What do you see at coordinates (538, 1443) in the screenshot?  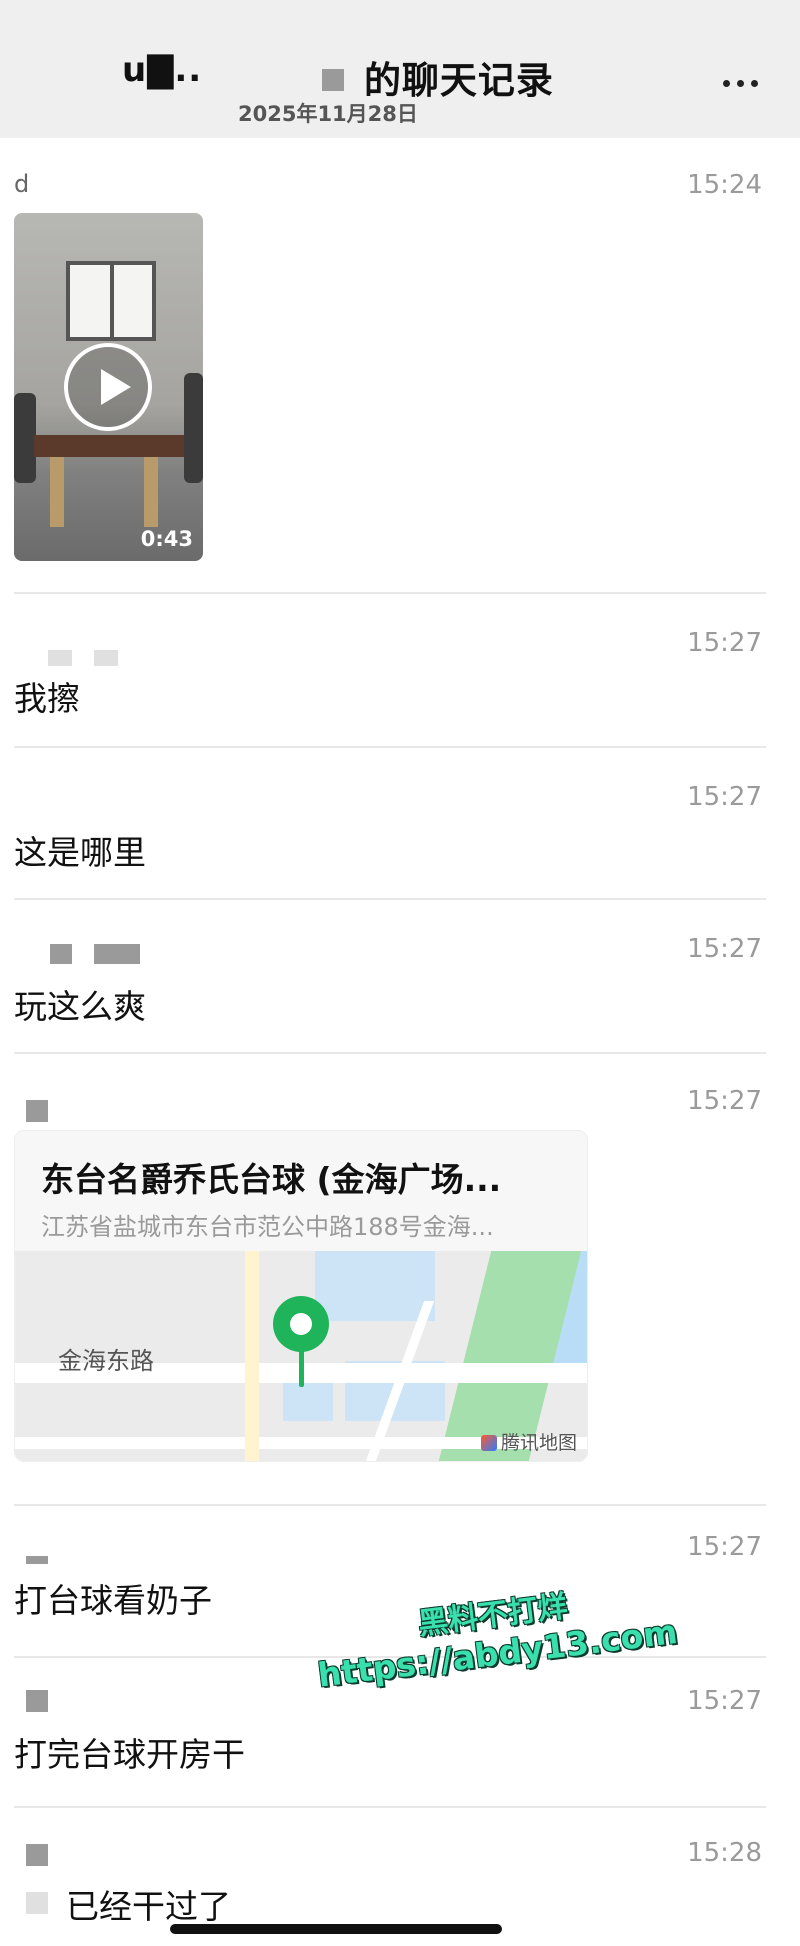 I see `map-brand-label: 腾讯地图` at bounding box center [538, 1443].